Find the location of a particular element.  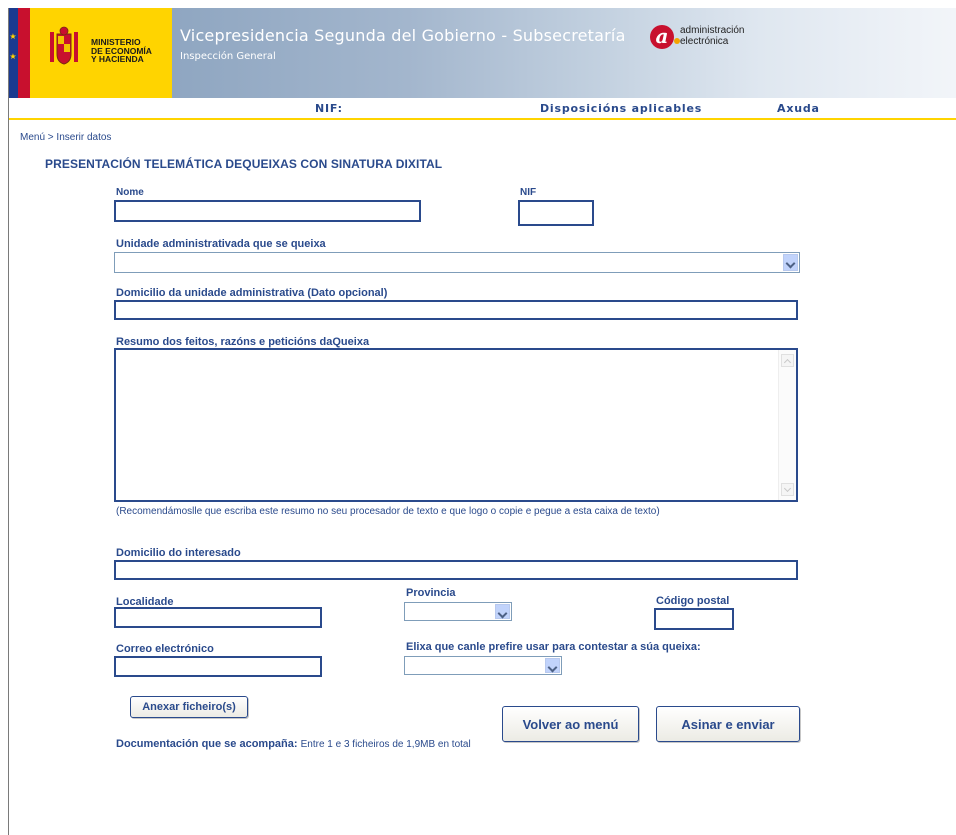

localidade-input is located at coordinates (218, 617).